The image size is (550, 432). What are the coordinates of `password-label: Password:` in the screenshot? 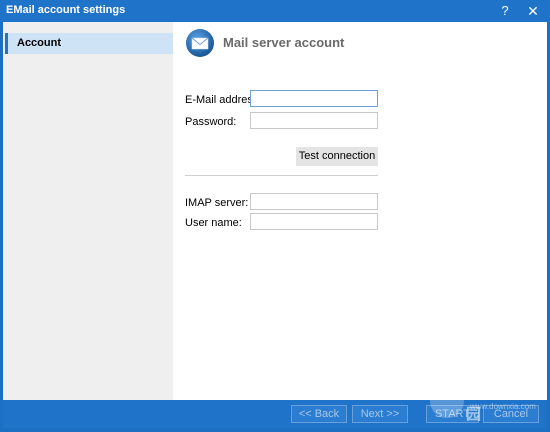 It's located at (211, 122).